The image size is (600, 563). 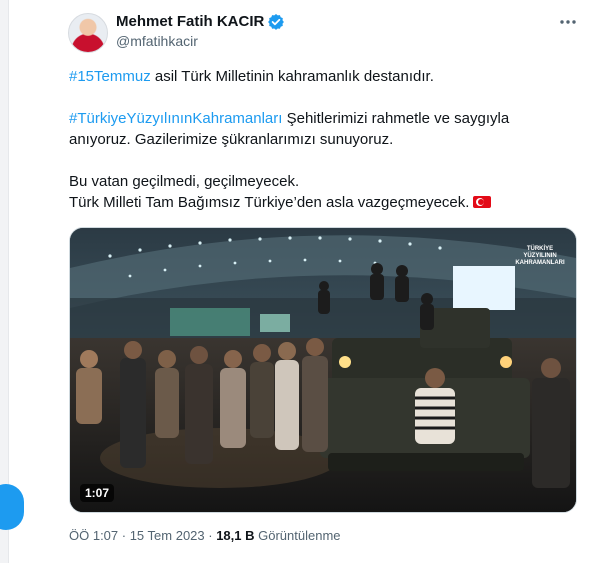 I want to click on video-duration-badge: 1:07, so click(x=97, y=493).